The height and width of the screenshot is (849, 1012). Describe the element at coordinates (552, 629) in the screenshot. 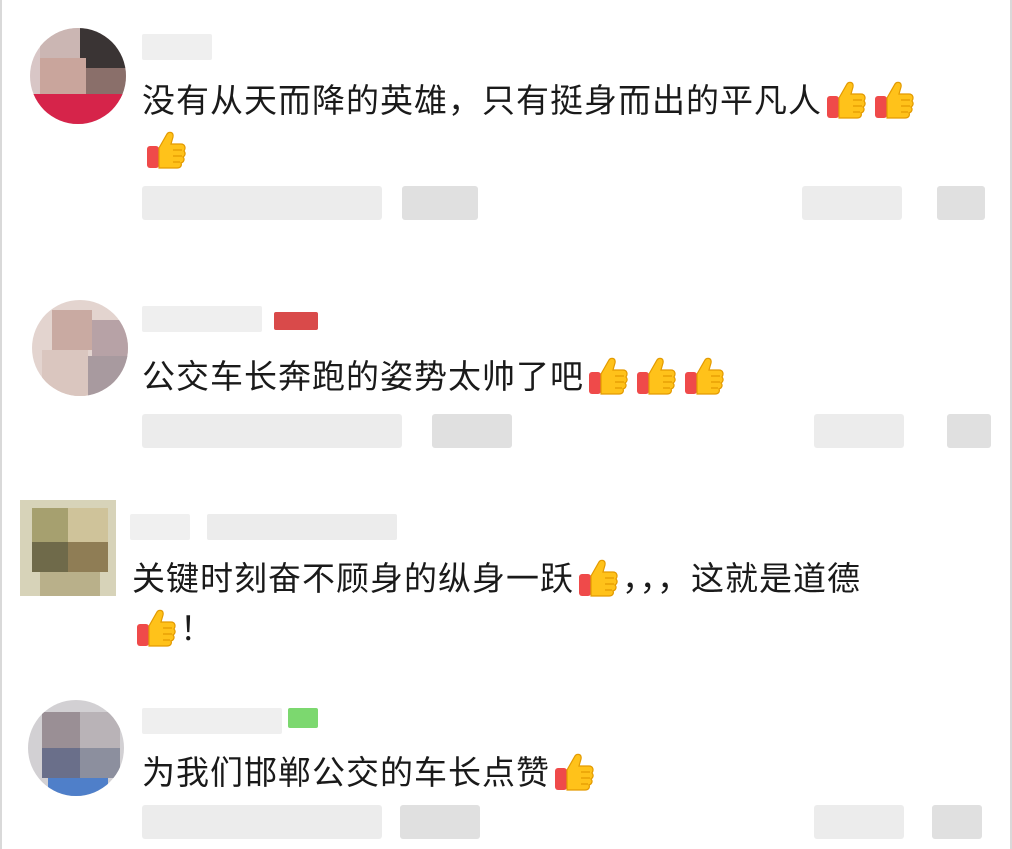

I see `comment-text-line2: ！` at that location.